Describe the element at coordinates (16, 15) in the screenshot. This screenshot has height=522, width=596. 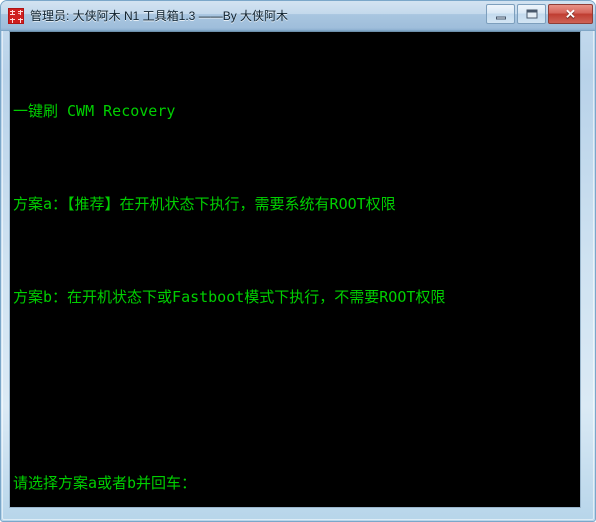
I see `app-icon` at that location.